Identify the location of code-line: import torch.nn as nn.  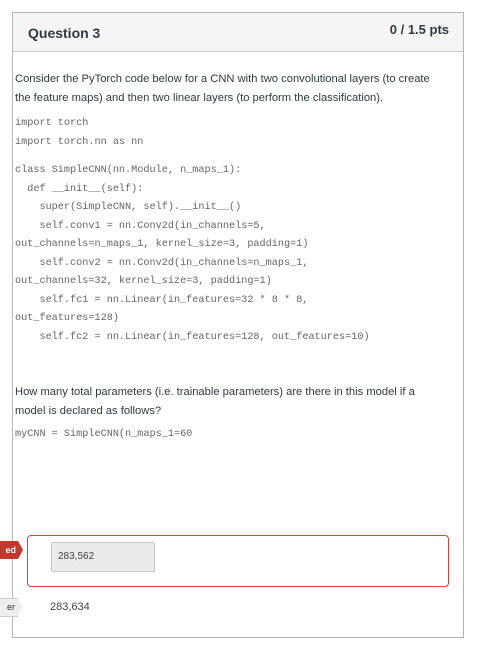
(79, 142).